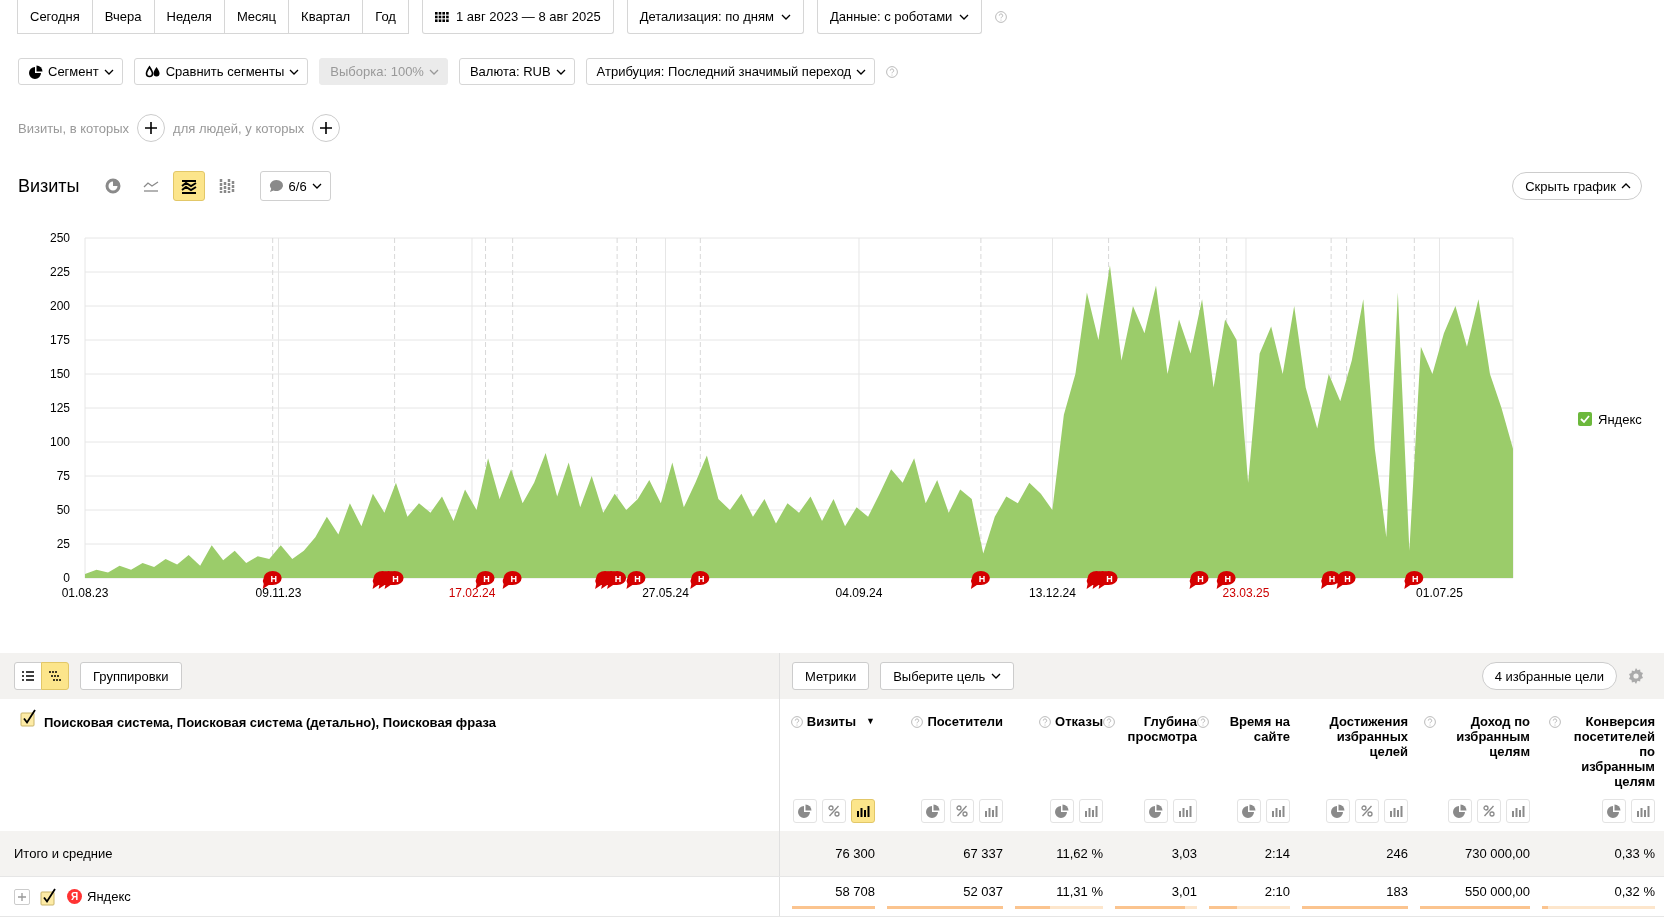  What do you see at coordinates (59, 442) in the screenshot?
I see `axis-label: 100` at bounding box center [59, 442].